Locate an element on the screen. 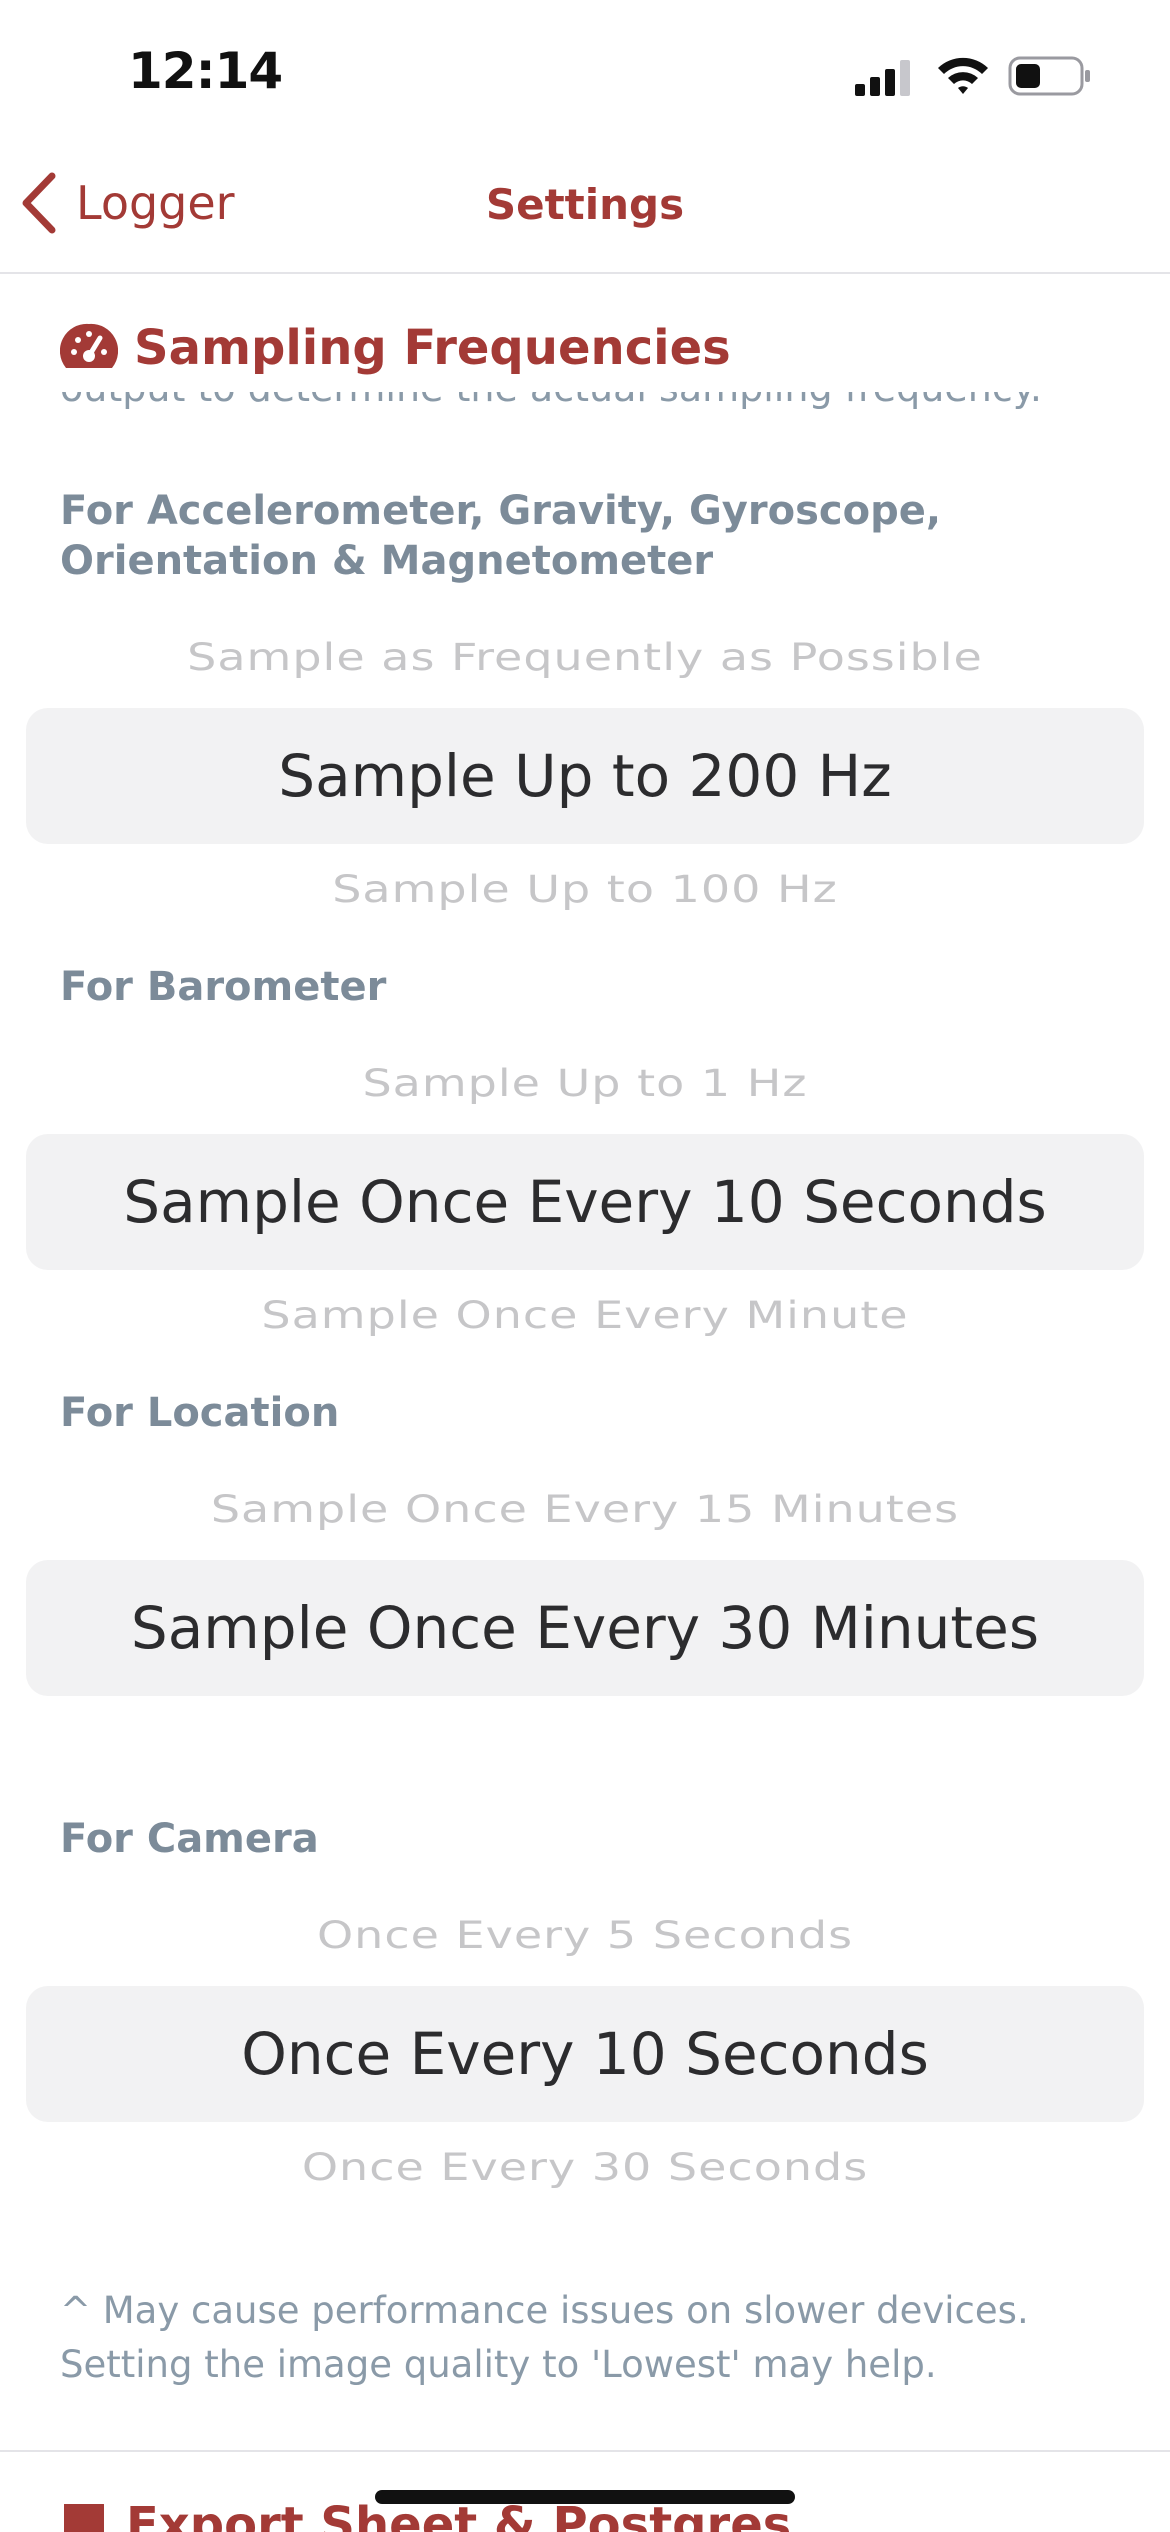 The height and width of the screenshot is (2532, 1170). location-picker-option-above: Sample Once Every 15 Minutes is located at coordinates (585, 1509).